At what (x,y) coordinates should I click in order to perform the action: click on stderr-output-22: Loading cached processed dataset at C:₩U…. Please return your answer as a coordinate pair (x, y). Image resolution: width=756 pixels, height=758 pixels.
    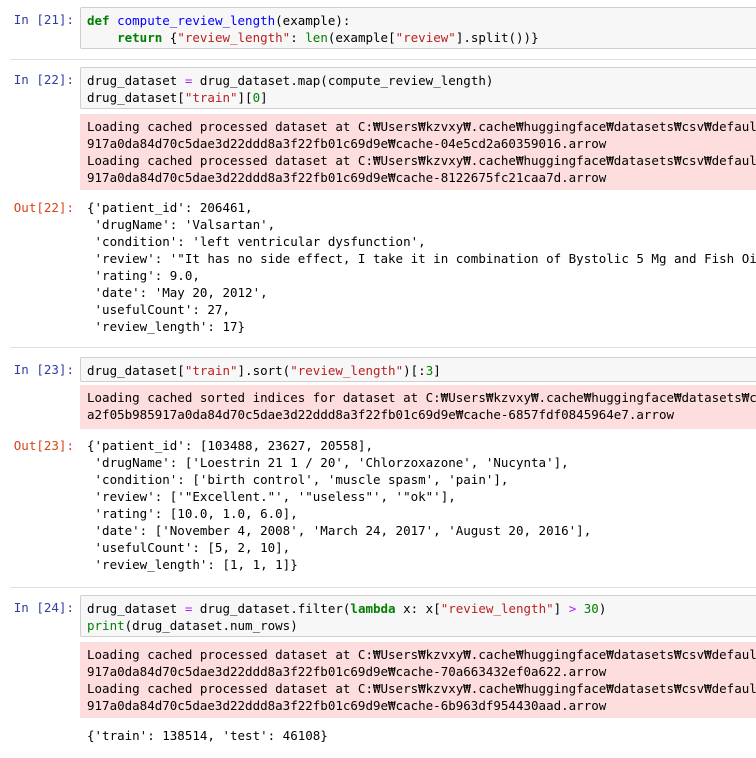
    Looking at the image, I should click on (418, 152).